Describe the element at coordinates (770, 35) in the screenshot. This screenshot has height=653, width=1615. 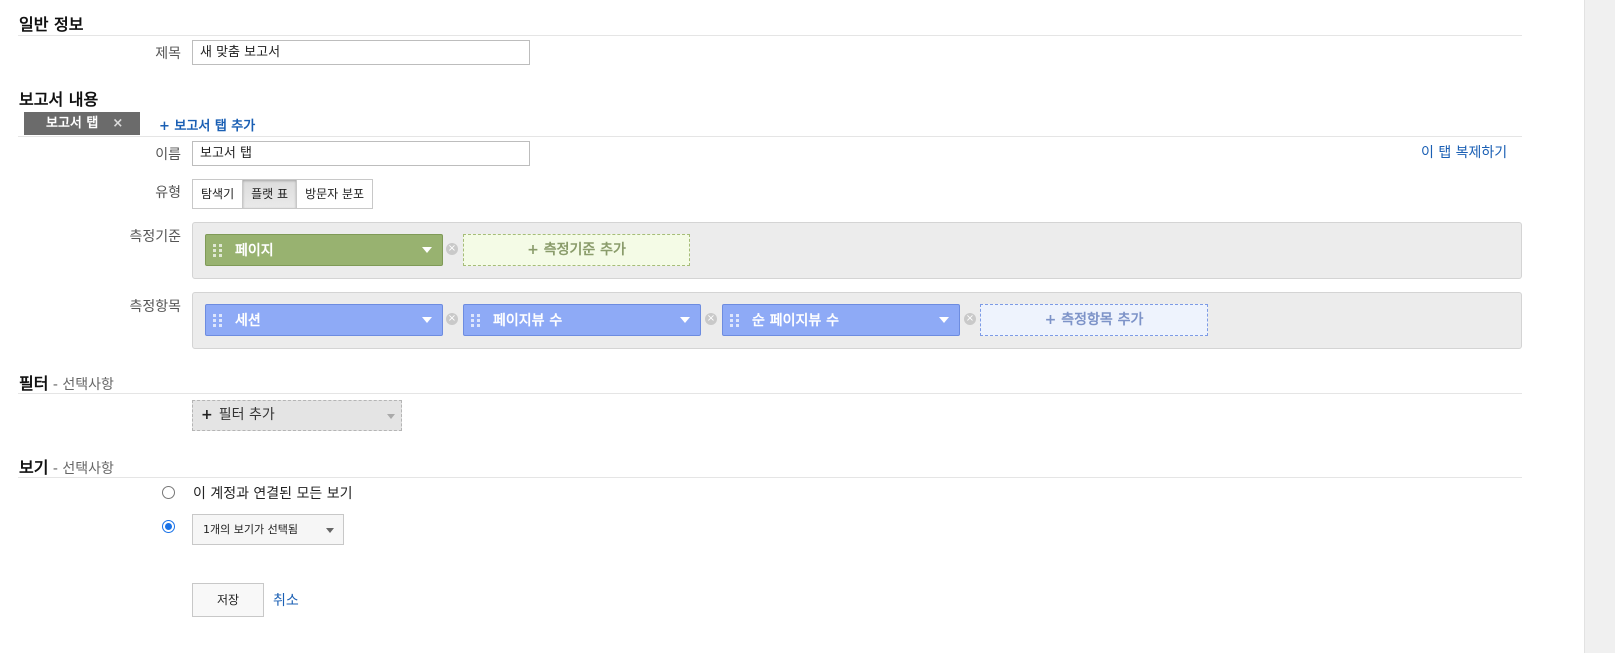
I see `general-divider` at that location.